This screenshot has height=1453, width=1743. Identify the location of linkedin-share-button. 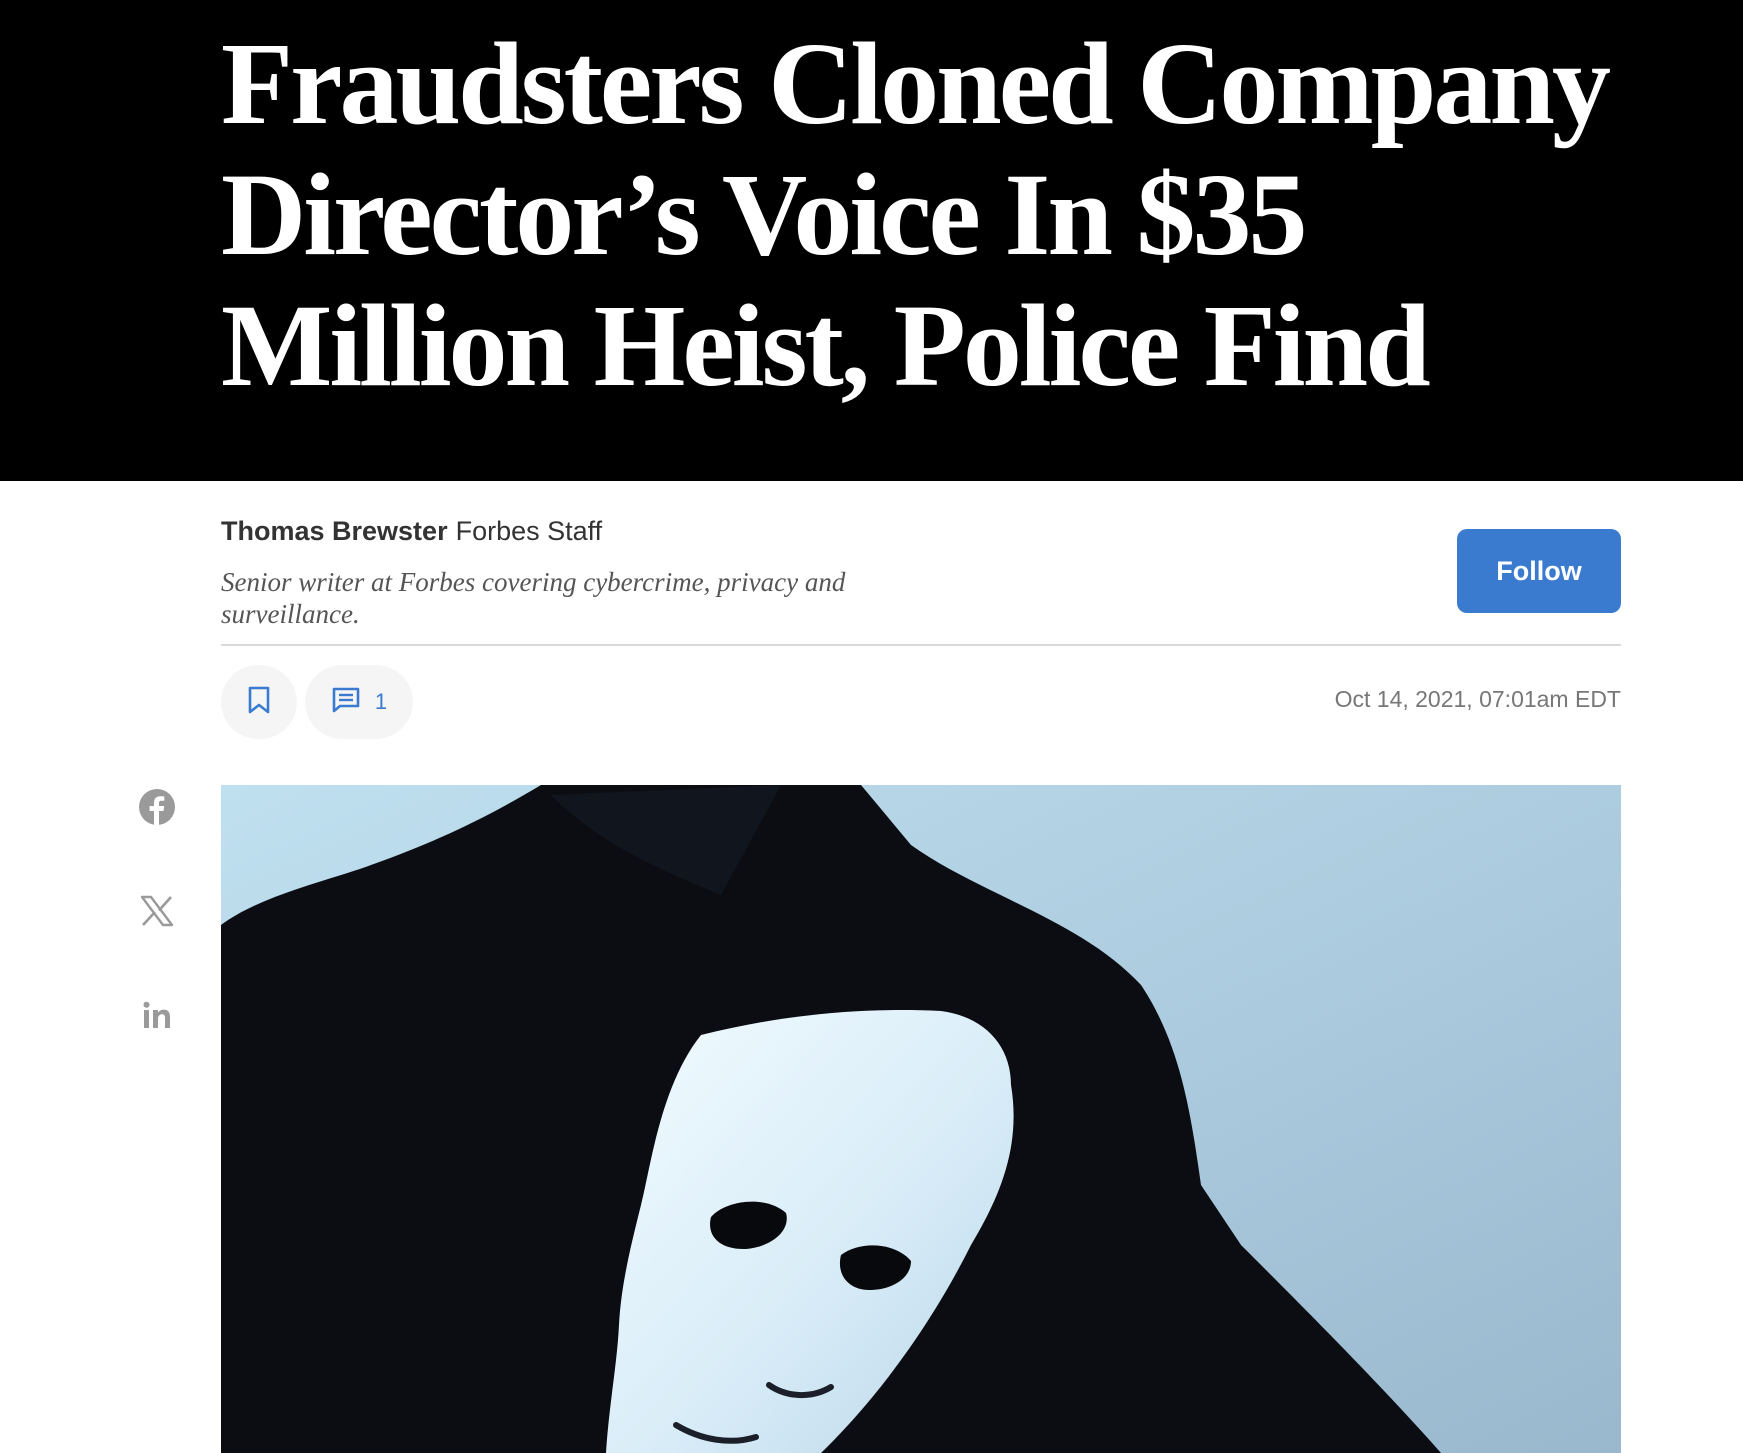
(157, 1017).